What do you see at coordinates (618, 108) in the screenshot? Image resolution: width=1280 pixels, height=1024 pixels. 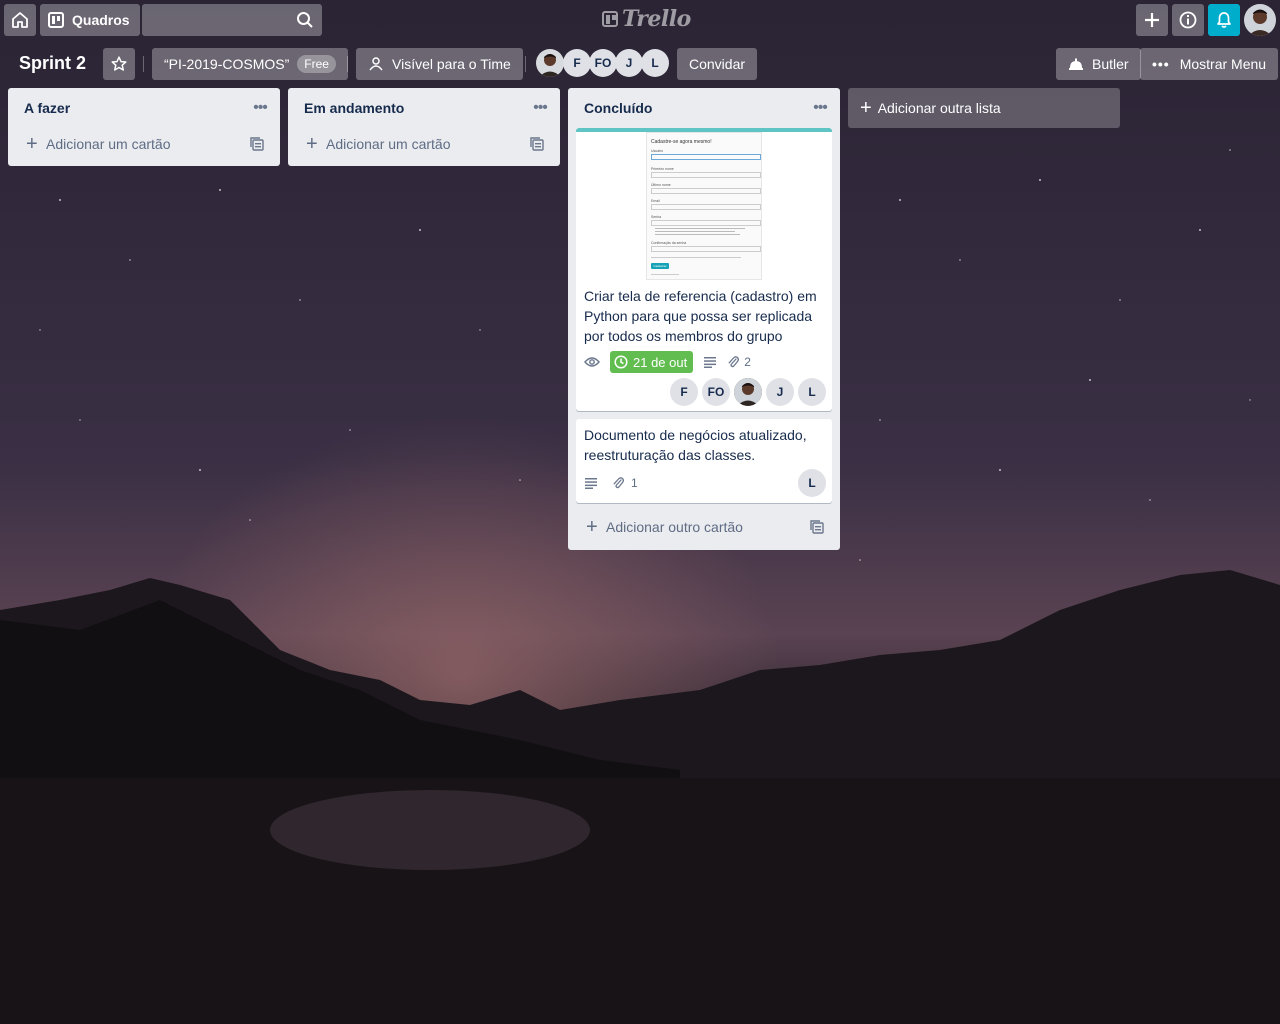 I see `list-title: Concluído` at bounding box center [618, 108].